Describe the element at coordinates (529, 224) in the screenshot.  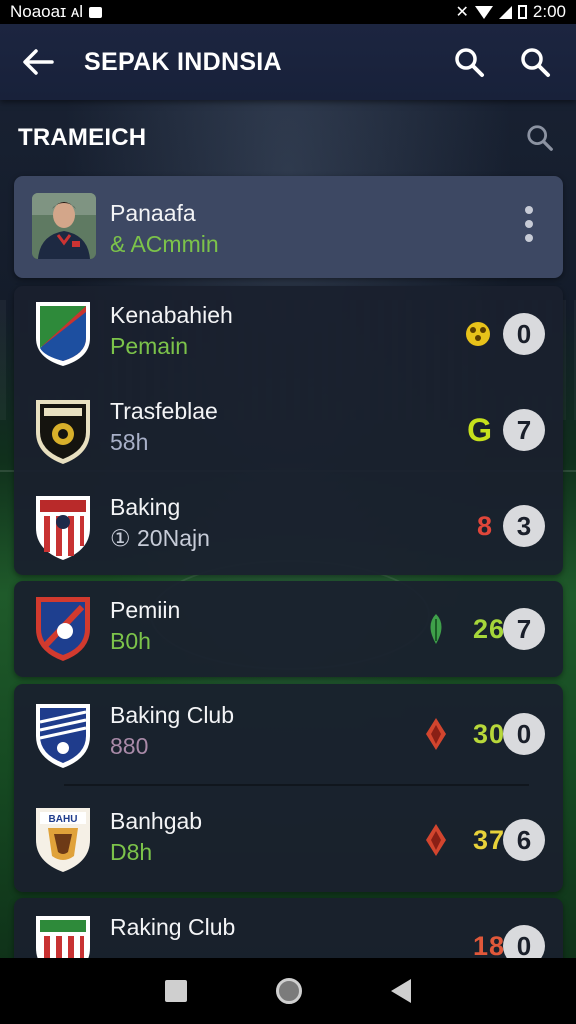
I see `more-options-icon` at that location.